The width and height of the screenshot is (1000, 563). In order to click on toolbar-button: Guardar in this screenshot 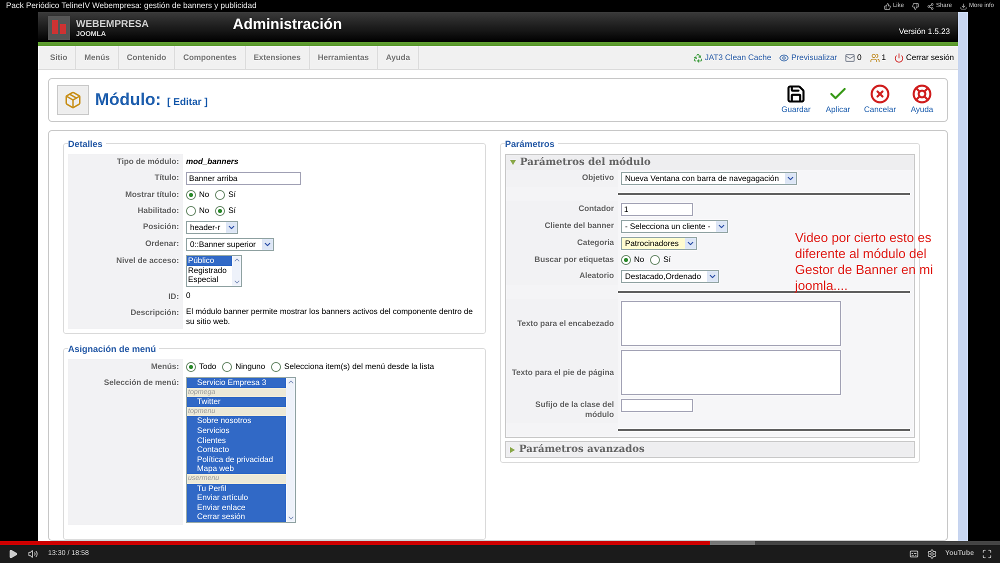, I will do `click(796, 100)`.